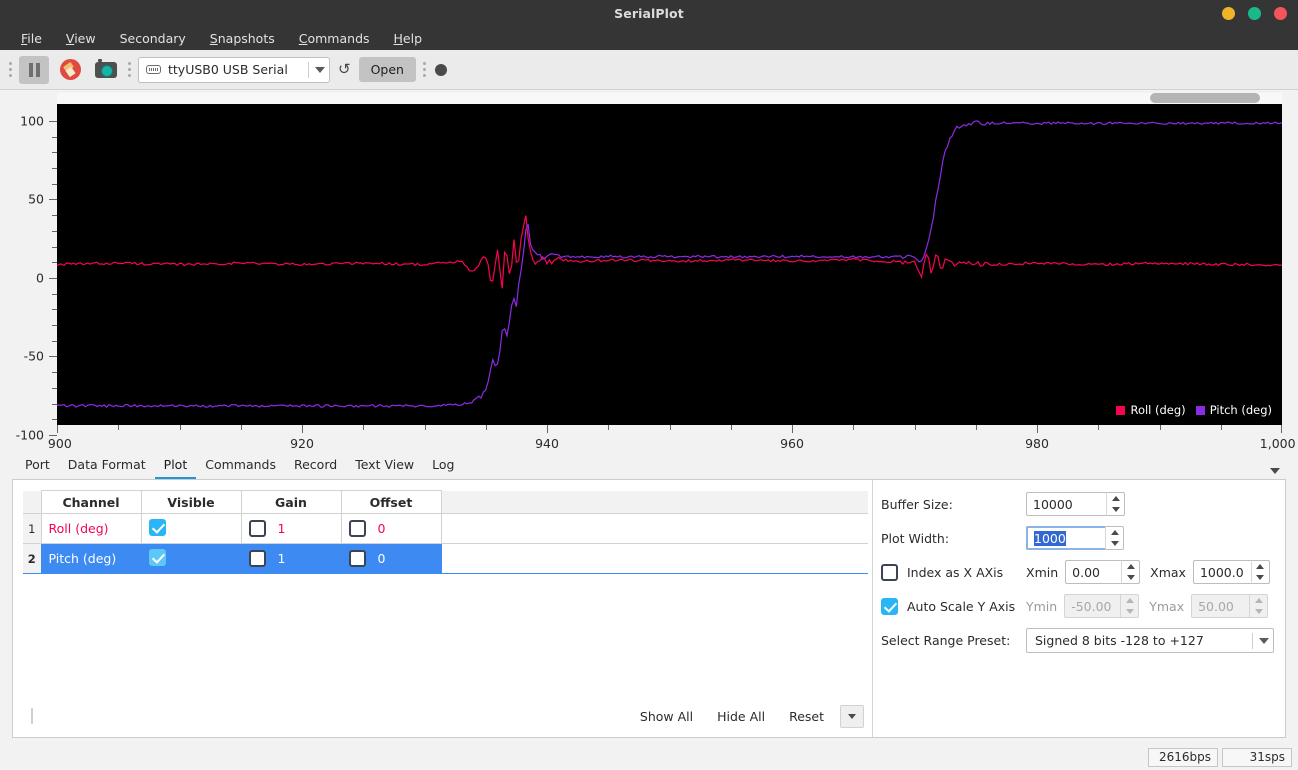 This screenshot has width=1298, height=770. Describe the element at coordinates (1093, 572) in the screenshot. I see `xmin-input` at that location.